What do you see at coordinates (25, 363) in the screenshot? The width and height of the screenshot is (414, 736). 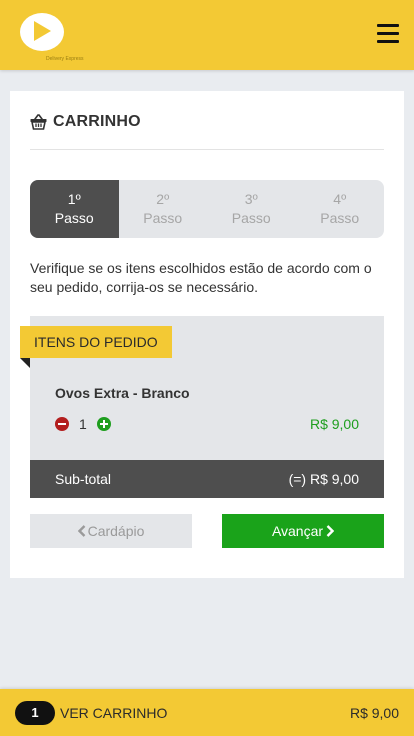 I see `ribbon-fold` at bounding box center [25, 363].